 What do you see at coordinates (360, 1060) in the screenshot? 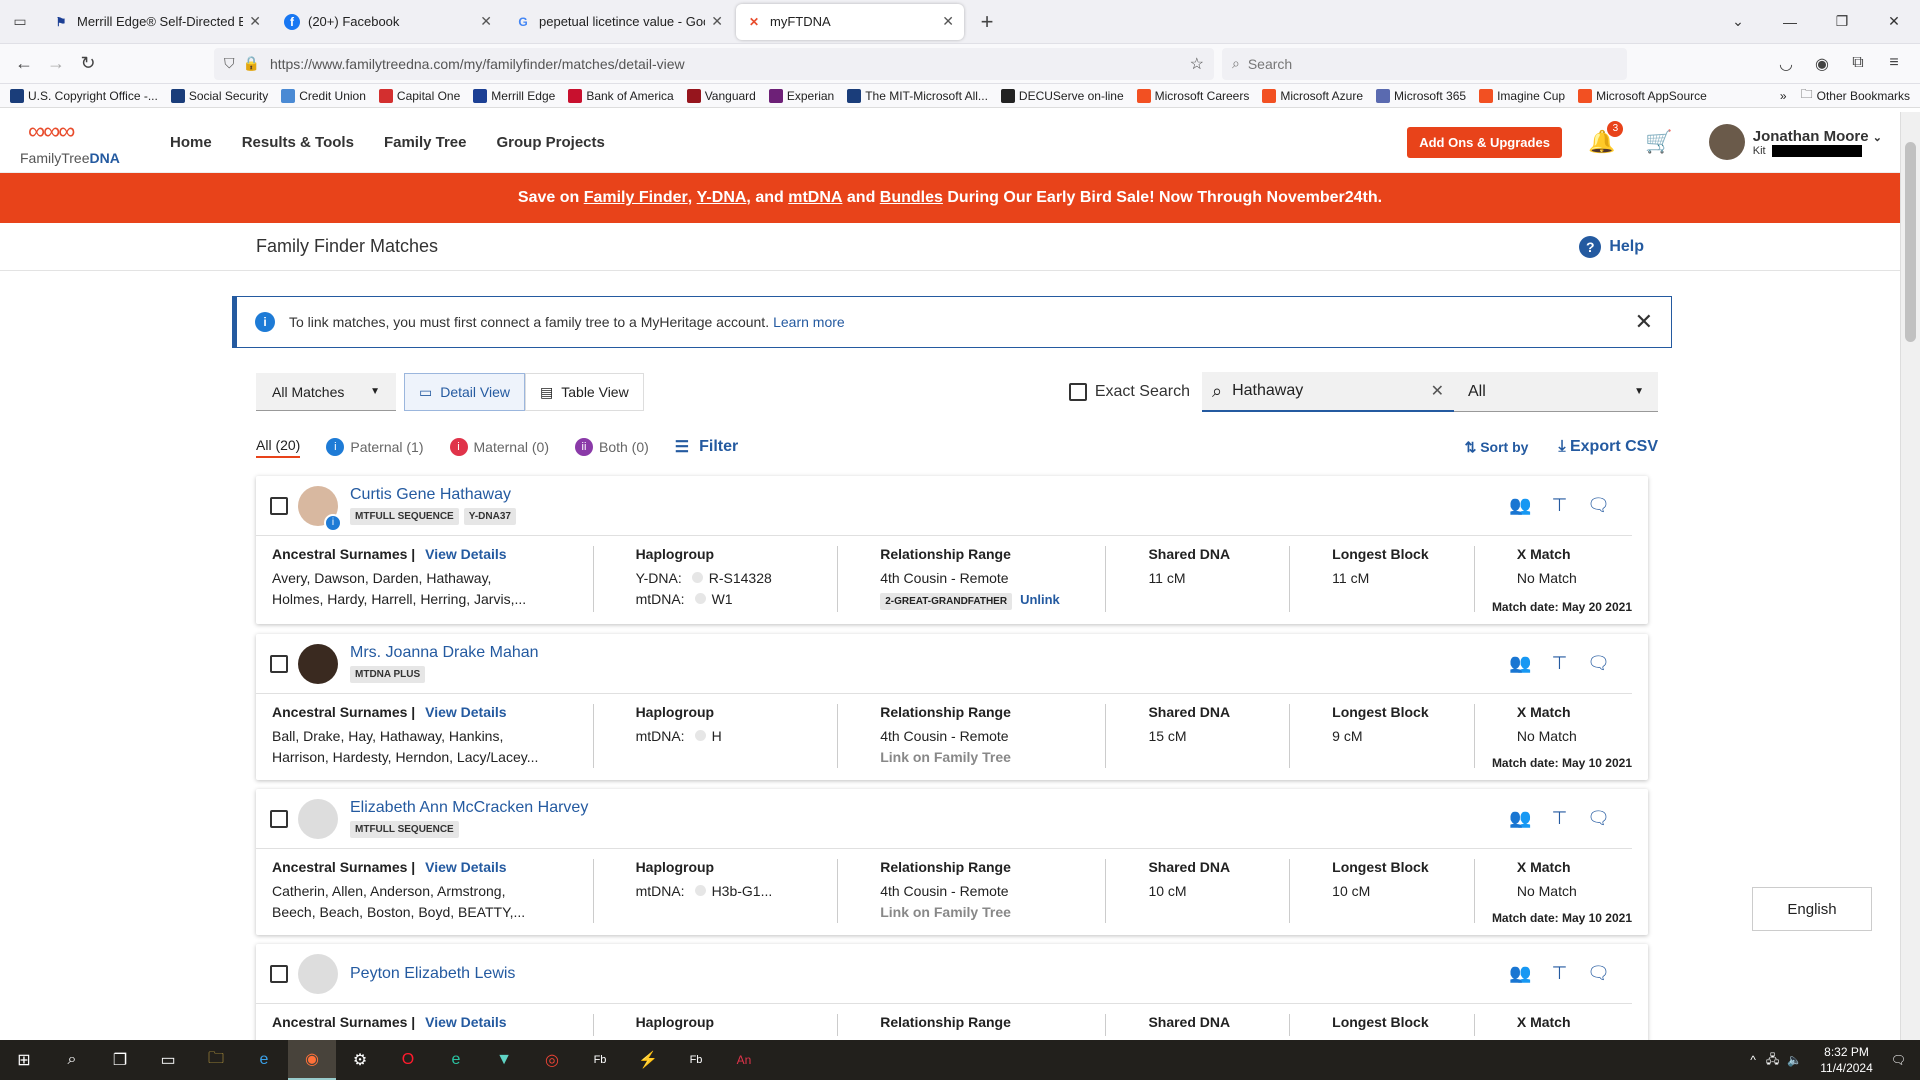
I see `steam-icon: ⚙` at bounding box center [360, 1060].